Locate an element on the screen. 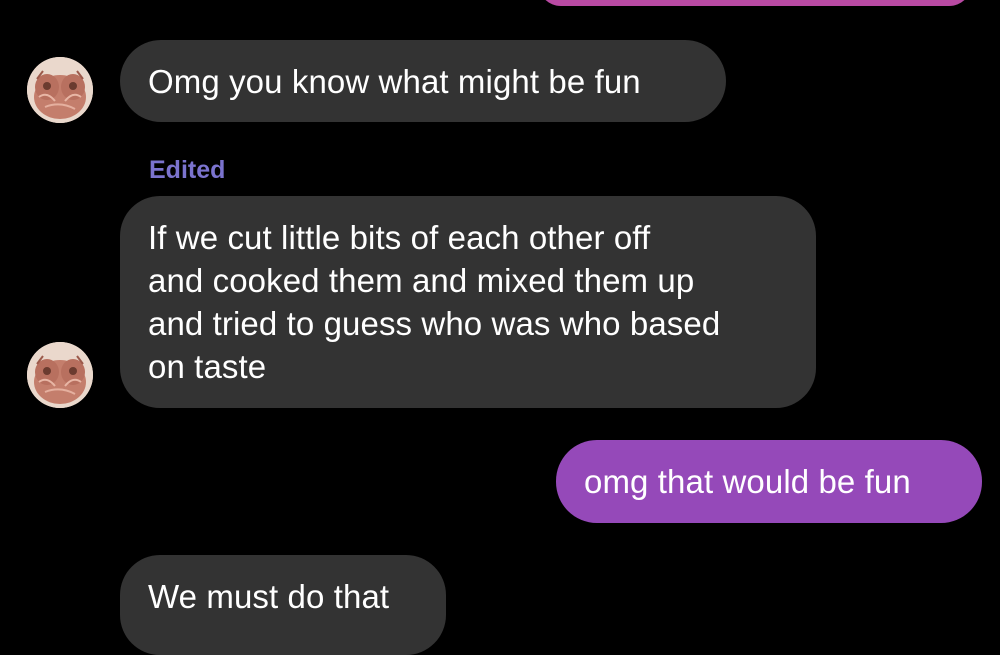 The width and height of the screenshot is (1000, 655). incoming-message-bubble: Omg you know what might be fun is located at coordinates (423, 81).